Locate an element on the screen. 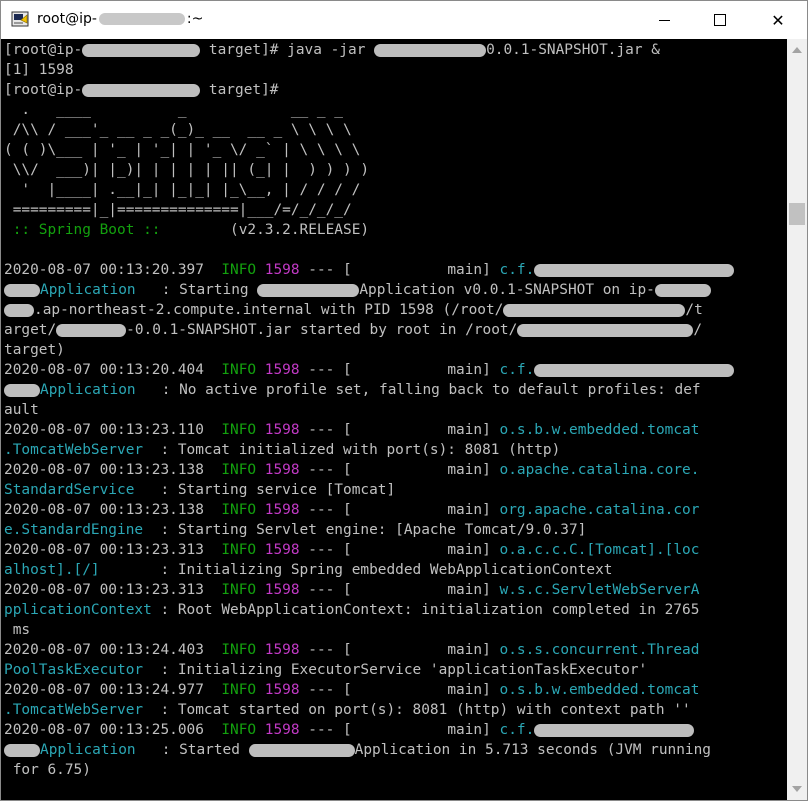 The image size is (808, 801). terminal-line: . ____ _ __ _ _ is located at coordinates (173, 110).